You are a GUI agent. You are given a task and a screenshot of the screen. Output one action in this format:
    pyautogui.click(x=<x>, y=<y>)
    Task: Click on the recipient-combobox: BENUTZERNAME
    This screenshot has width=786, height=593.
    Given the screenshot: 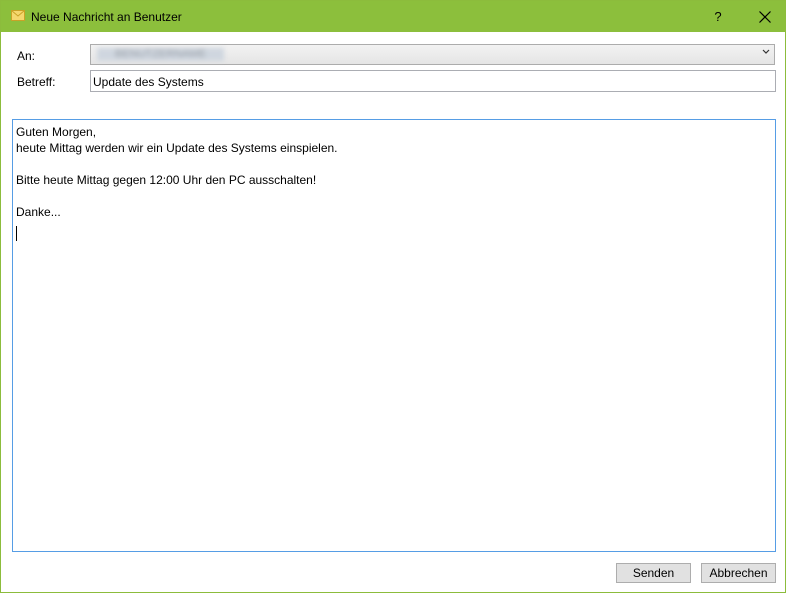 What is the action you would take?
    pyautogui.click(x=432, y=54)
    